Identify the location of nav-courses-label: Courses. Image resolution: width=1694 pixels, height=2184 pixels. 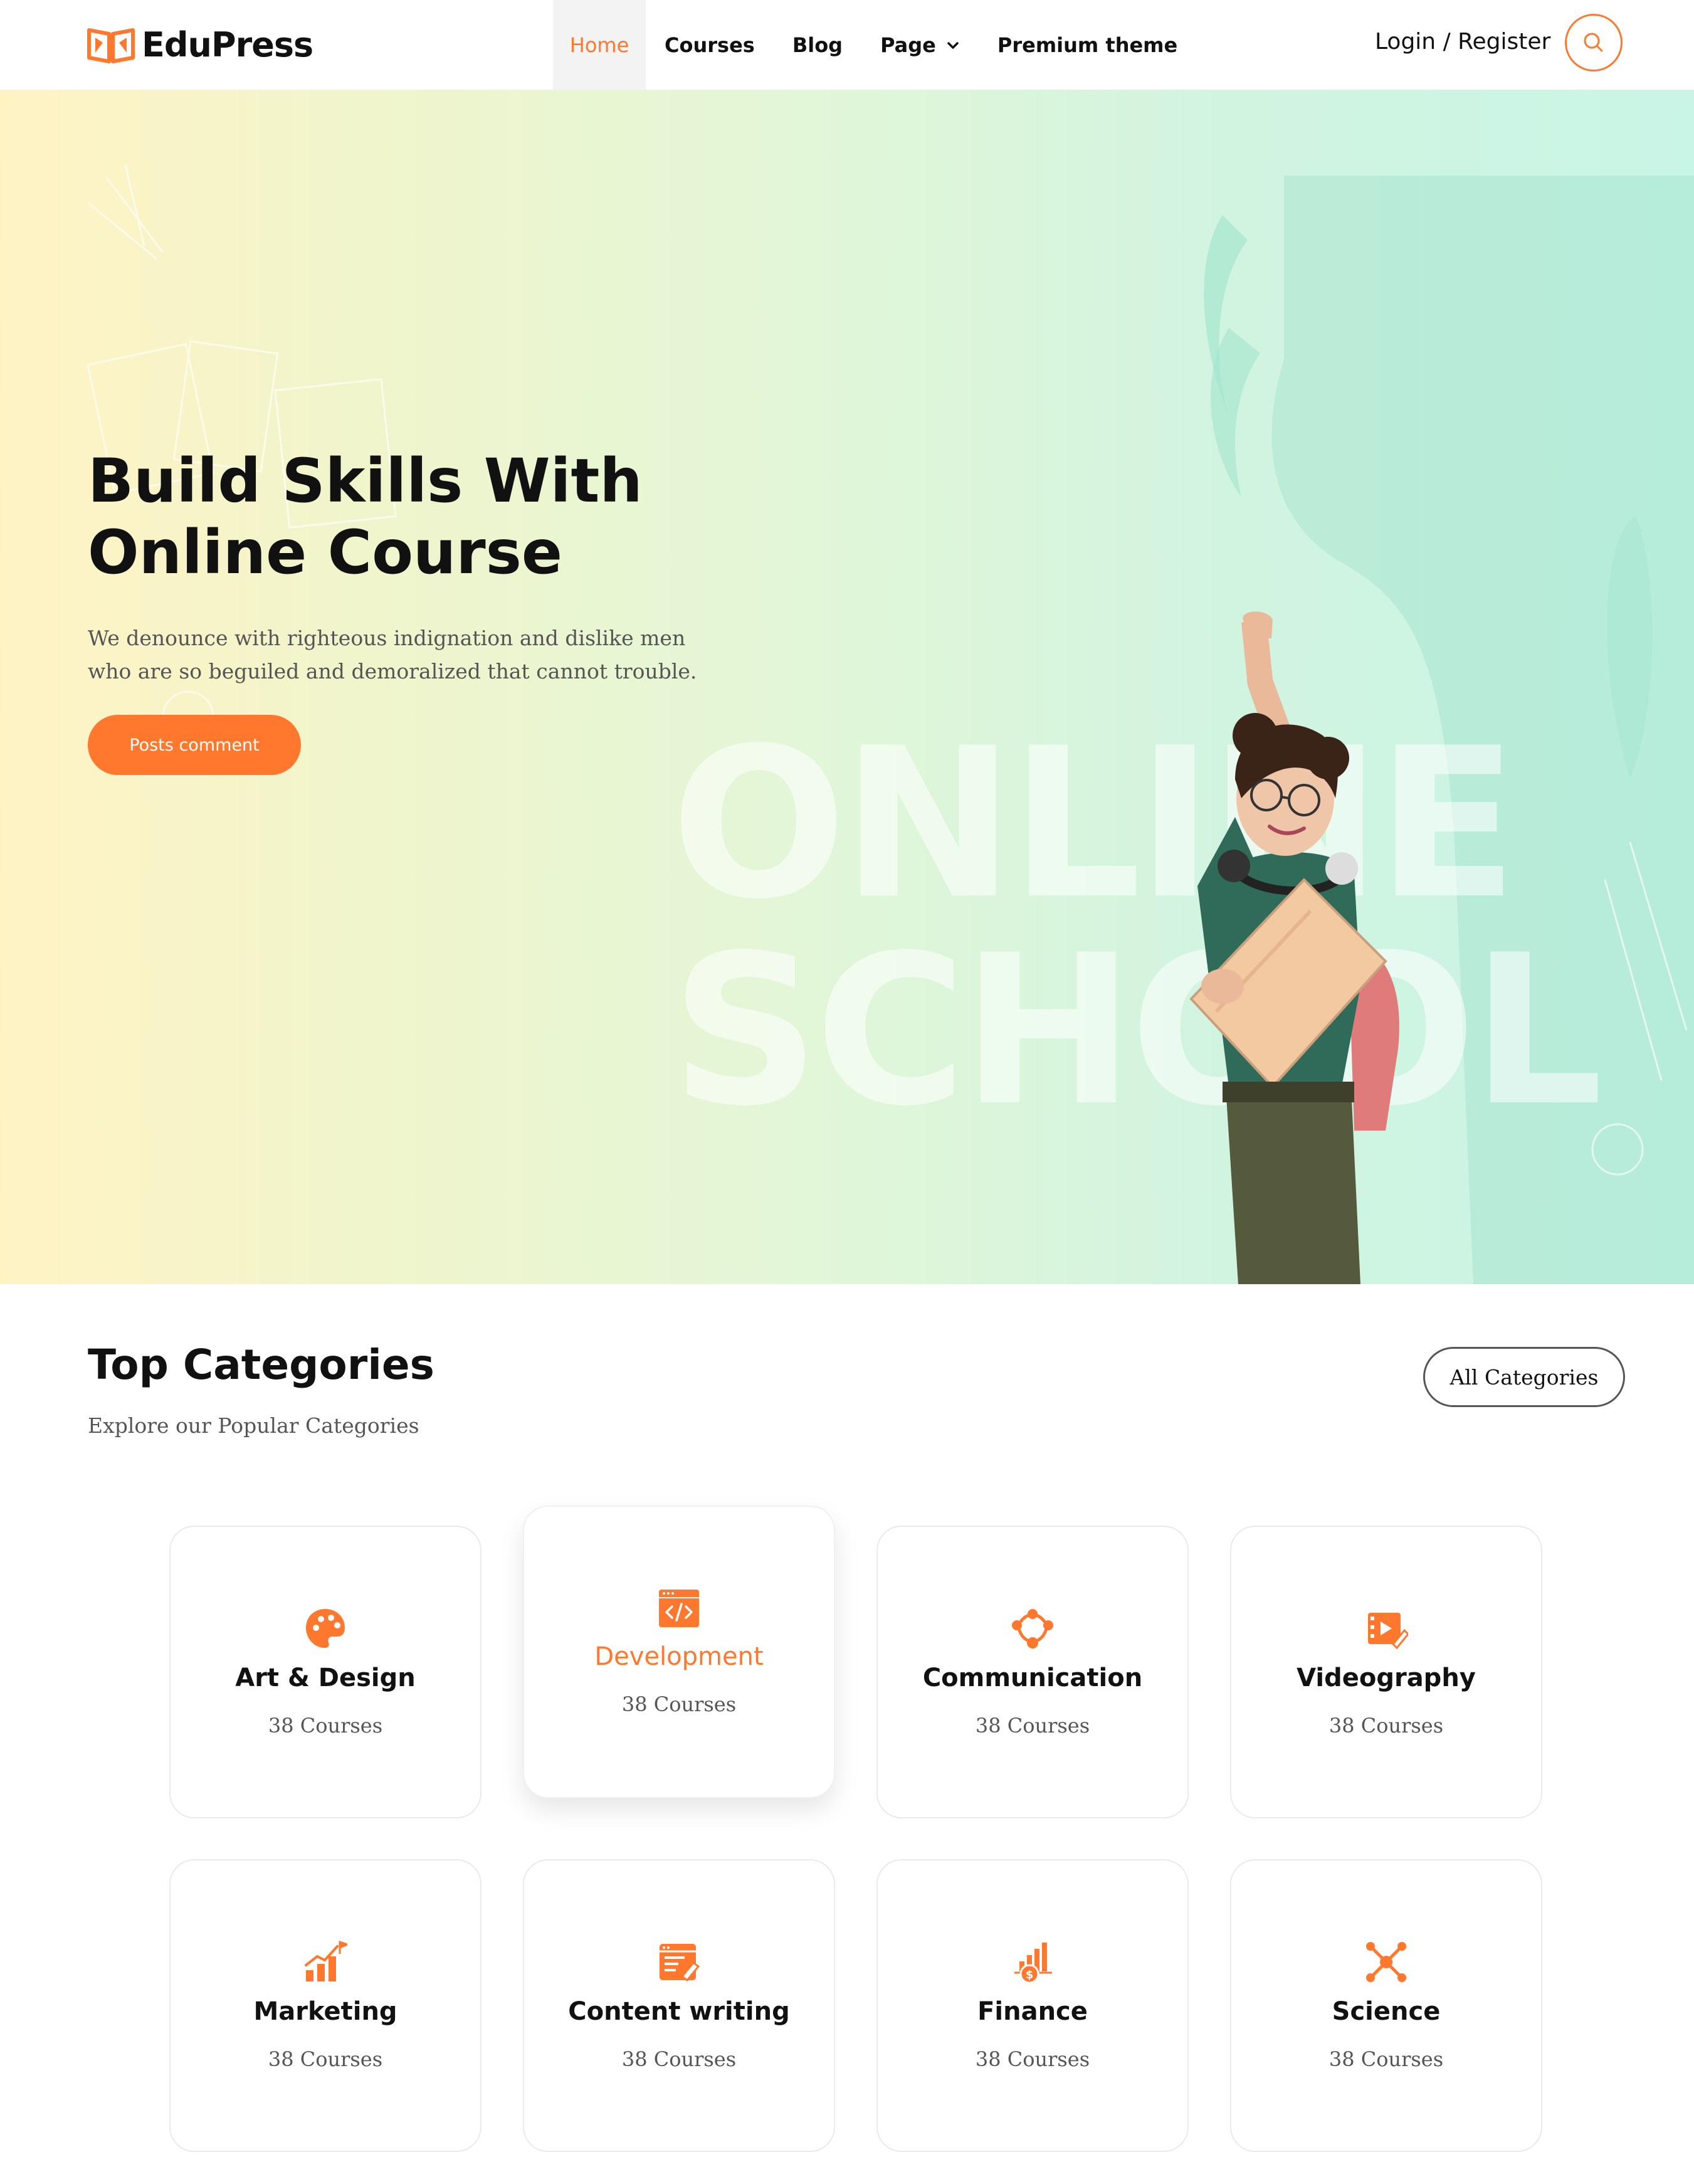
(710, 45).